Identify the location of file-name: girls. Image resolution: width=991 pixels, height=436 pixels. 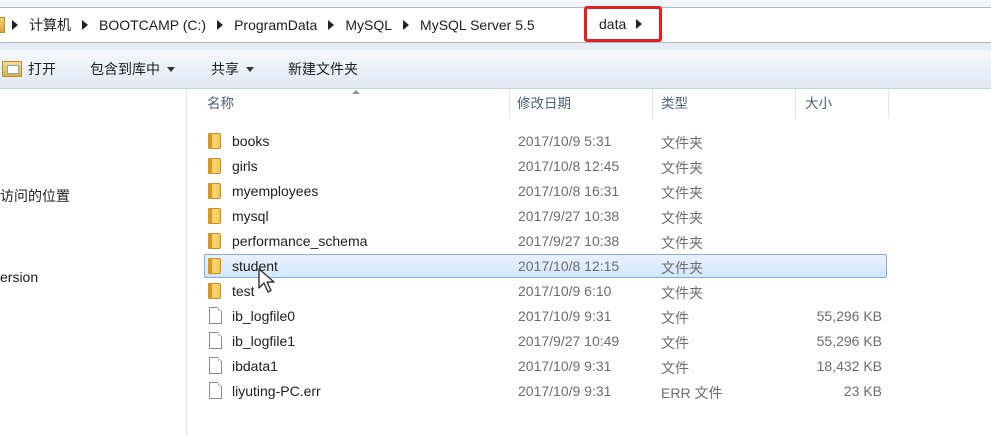
(245, 166).